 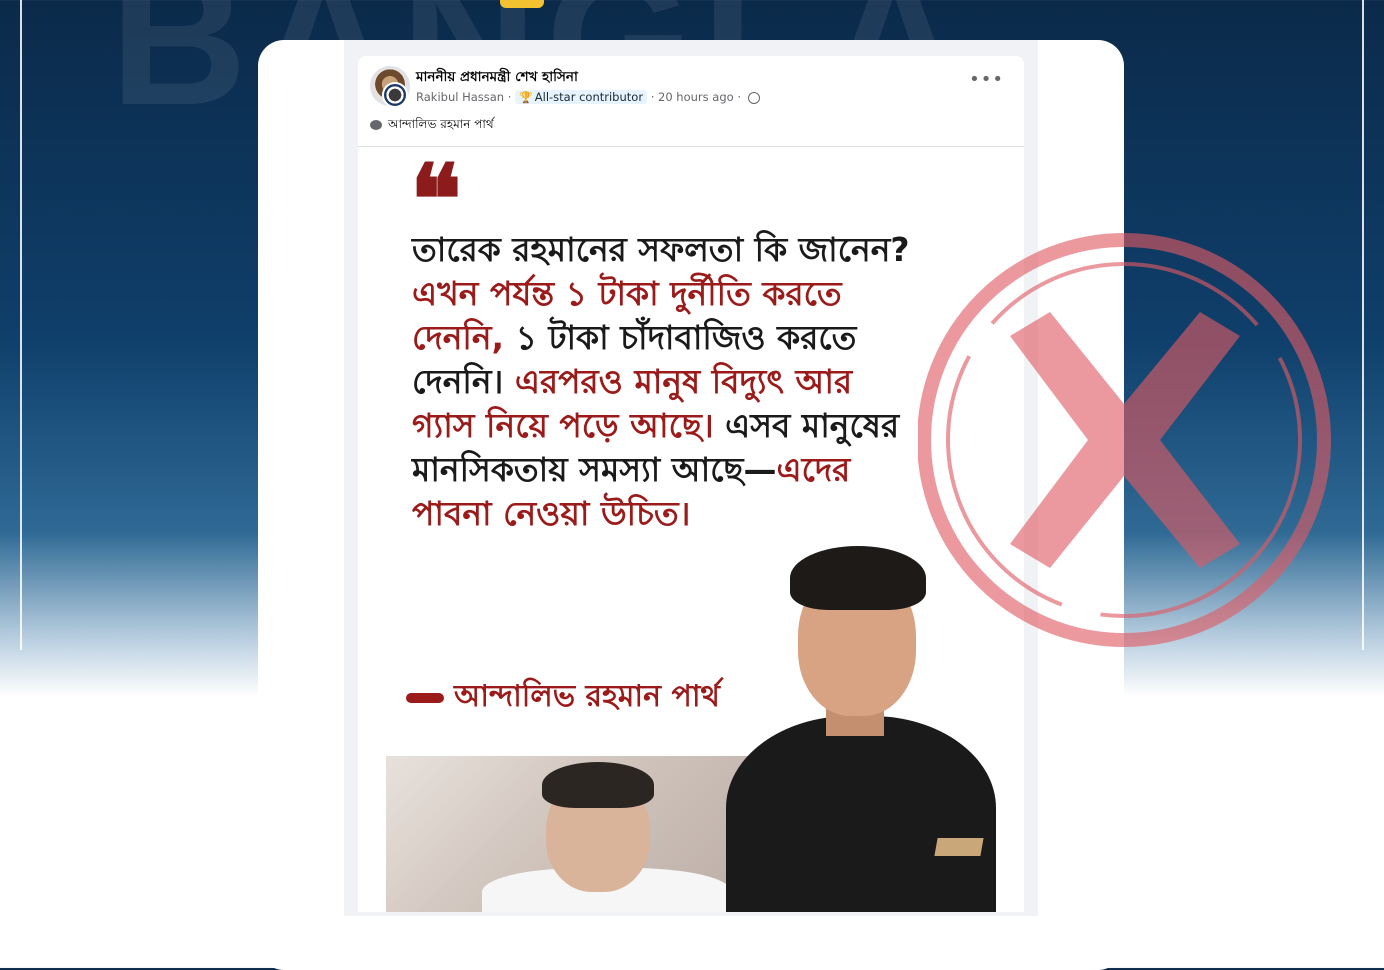 What do you see at coordinates (425, 698) in the screenshot?
I see `attribution-dash` at bounding box center [425, 698].